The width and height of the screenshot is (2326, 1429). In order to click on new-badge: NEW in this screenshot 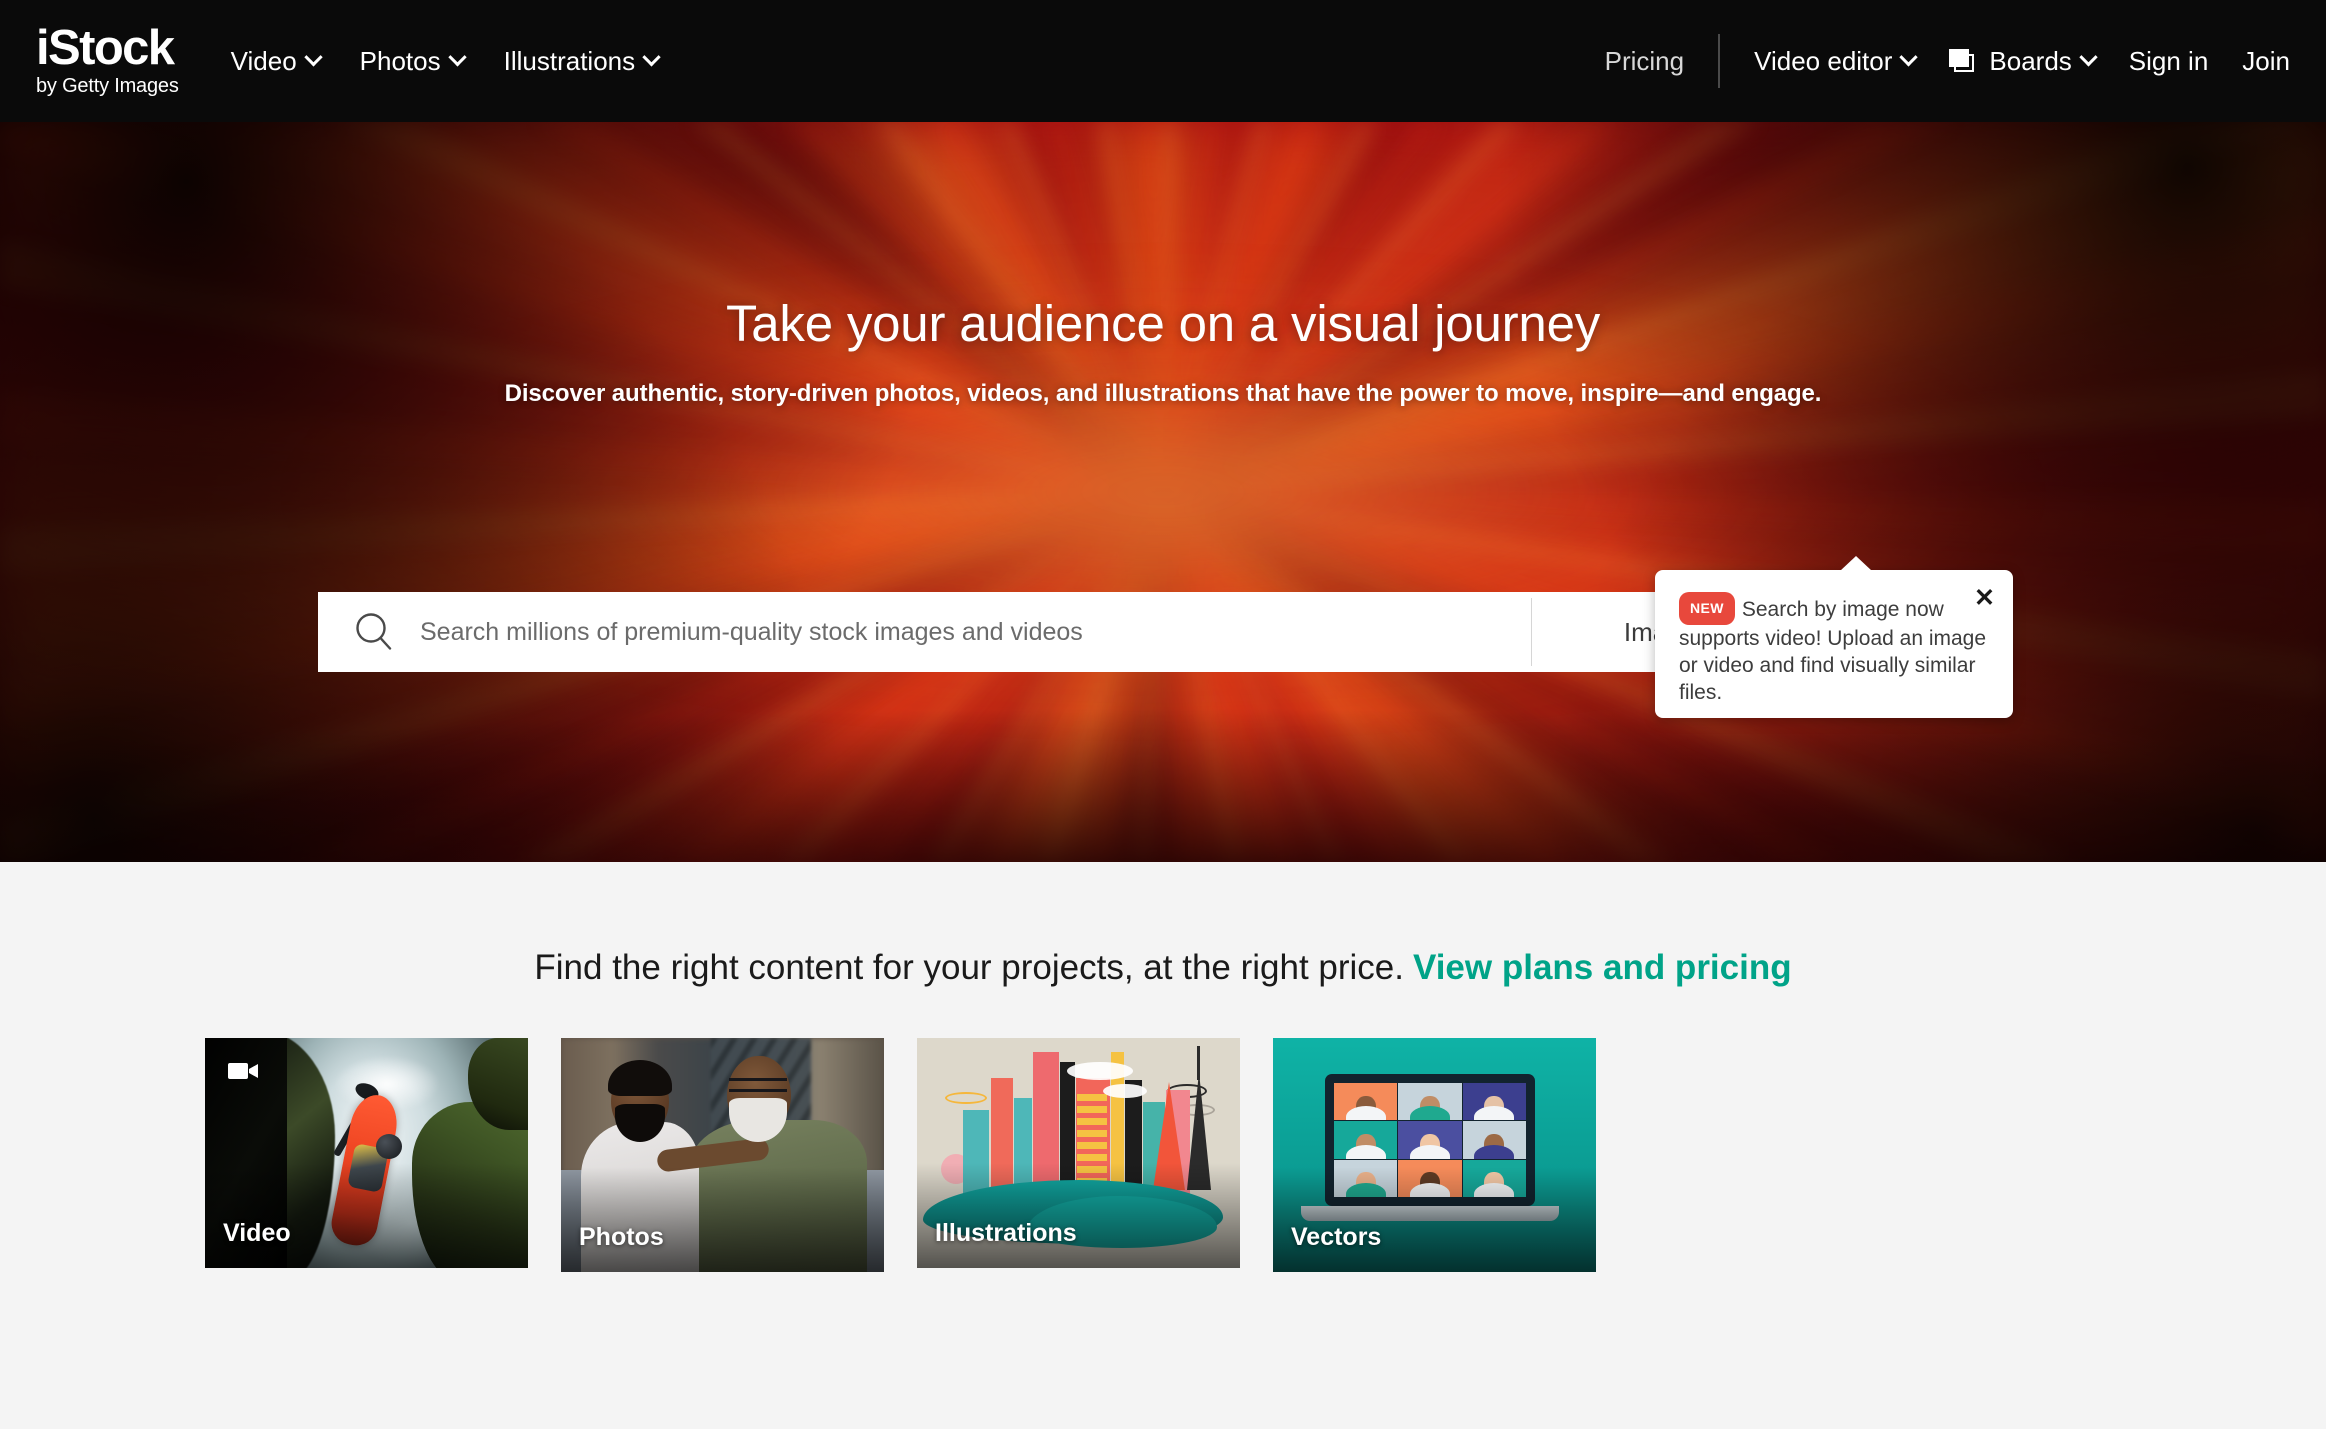, I will do `click(1707, 608)`.